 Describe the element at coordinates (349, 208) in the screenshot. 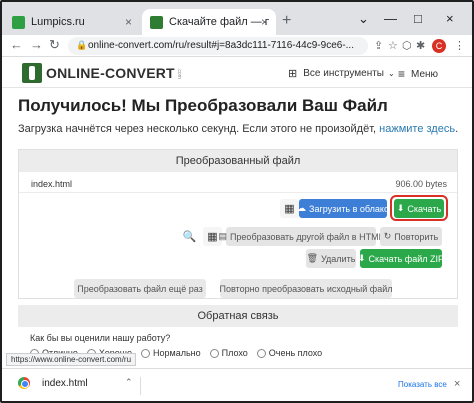

I see `upload-cloud-label: Загрузить в облако` at that location.